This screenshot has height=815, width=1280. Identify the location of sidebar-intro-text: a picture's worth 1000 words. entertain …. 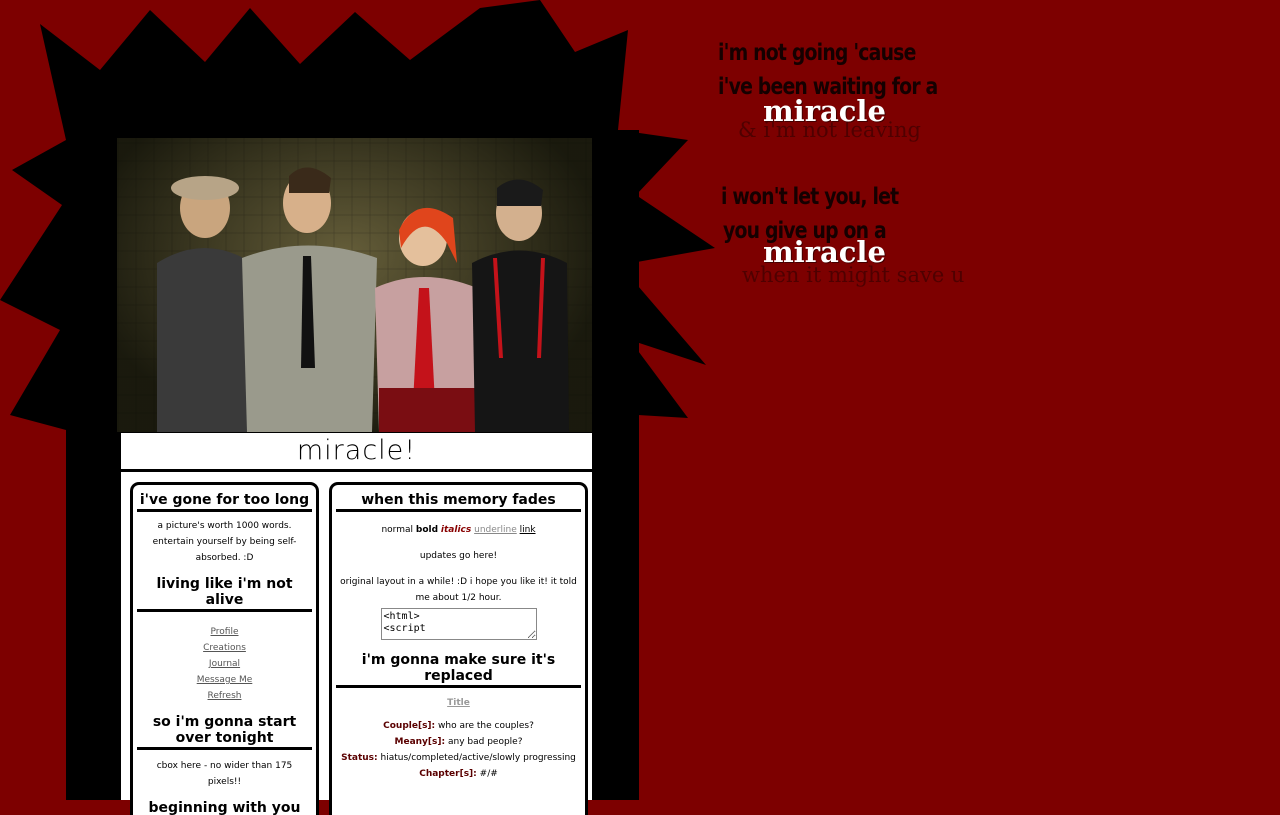
(224, 542).